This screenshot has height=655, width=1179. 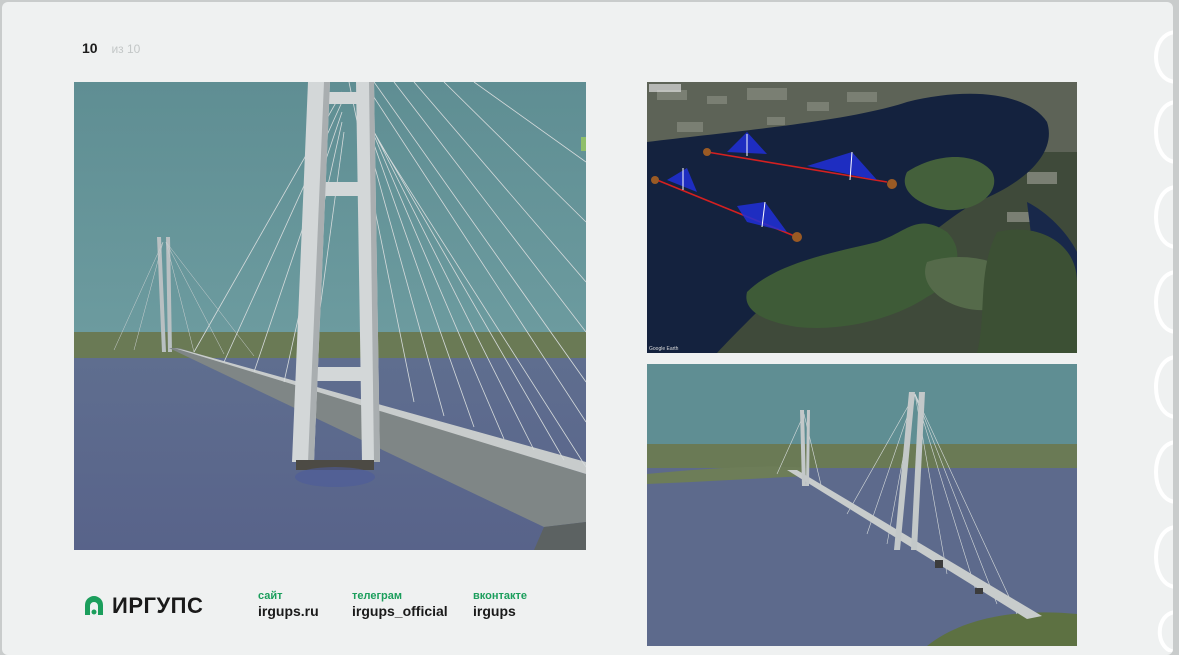 What do you see at coordinates (94, 605) in the screenshot?
I see `irgups-logo-icon` at bounding box center [94, 605].